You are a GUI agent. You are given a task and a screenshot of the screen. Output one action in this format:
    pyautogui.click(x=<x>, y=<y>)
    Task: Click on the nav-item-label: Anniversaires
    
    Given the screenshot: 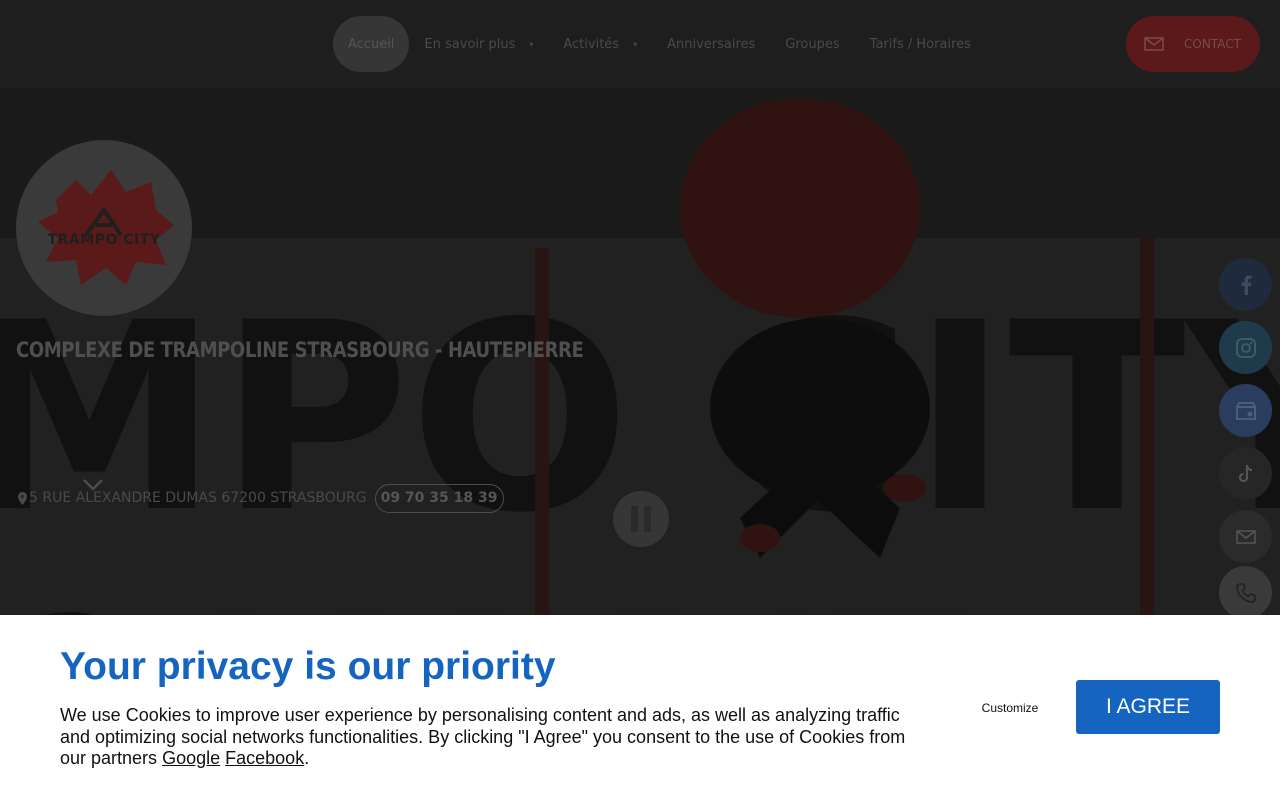 What is the action you would take?
    pyautogui.click(x=711, y=44)
    